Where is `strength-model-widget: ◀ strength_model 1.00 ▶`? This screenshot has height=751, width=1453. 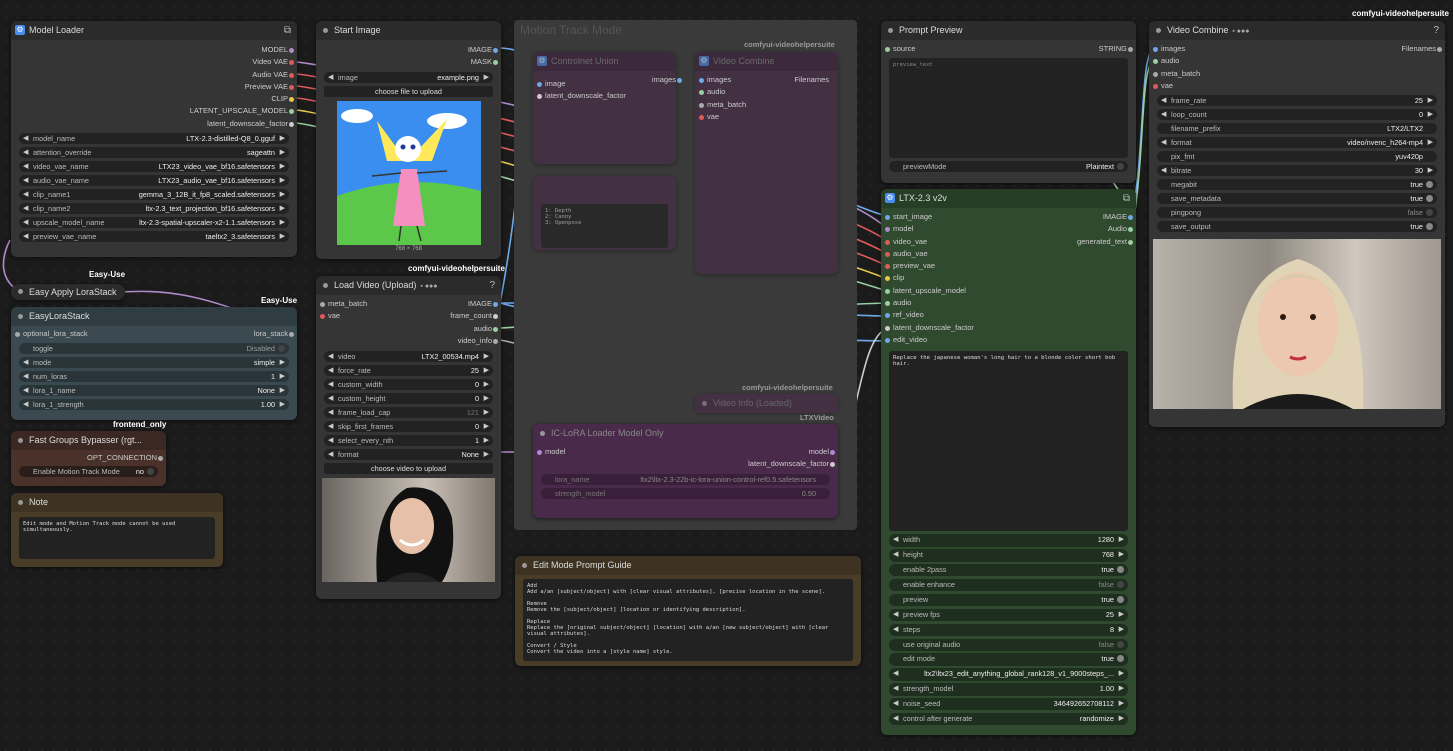
strength-model-widget: ◀ strength_model 1.00 ▶ is located at coordinates (1008, 689).